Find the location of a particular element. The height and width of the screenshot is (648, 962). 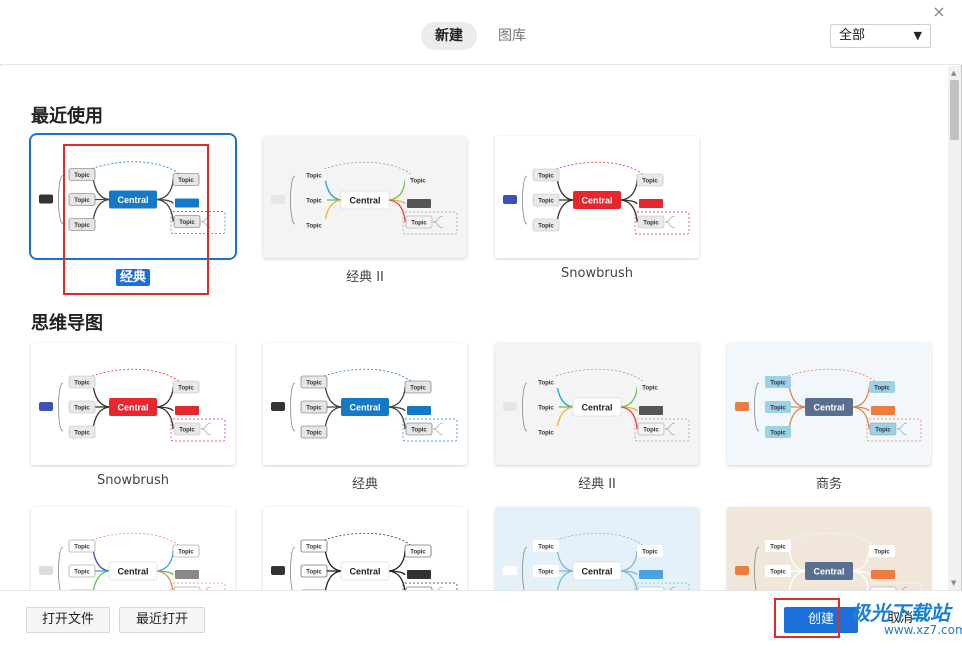

watermark-url: www.xz7.com is located at coordinates (923, 630).